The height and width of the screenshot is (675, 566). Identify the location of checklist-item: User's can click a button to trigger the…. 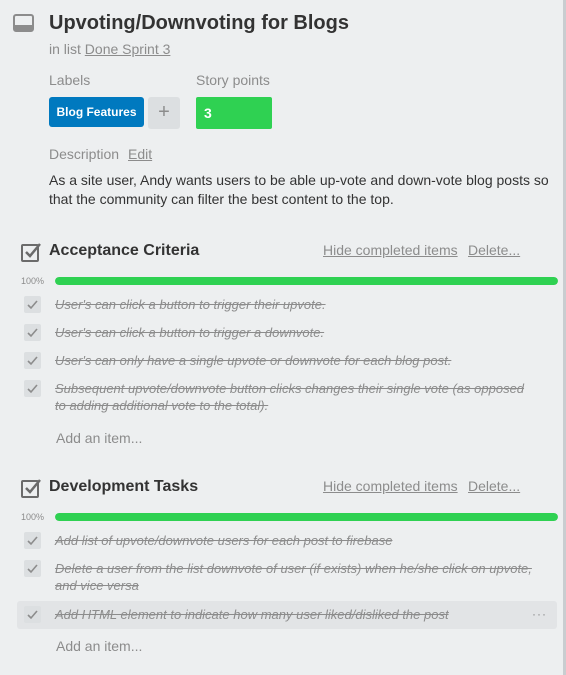
(287, 306).